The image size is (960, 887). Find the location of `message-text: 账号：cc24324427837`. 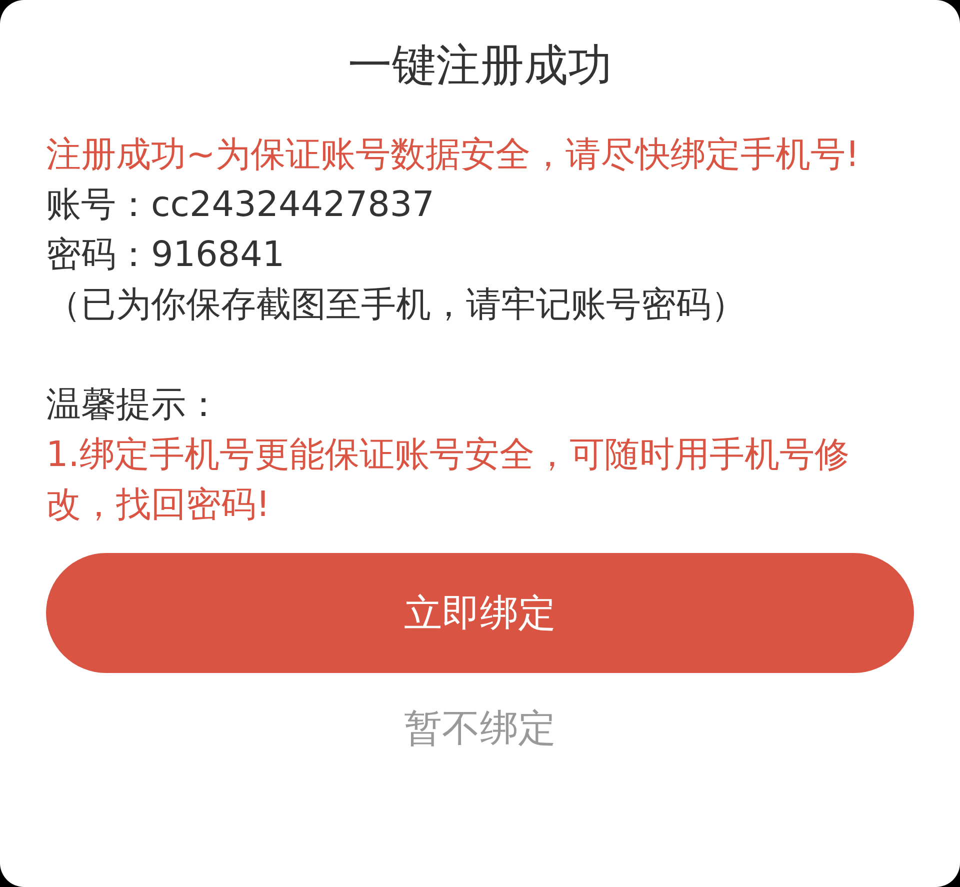

message-text: 账号：cc24324427837 is located at coordinates (241, 205).